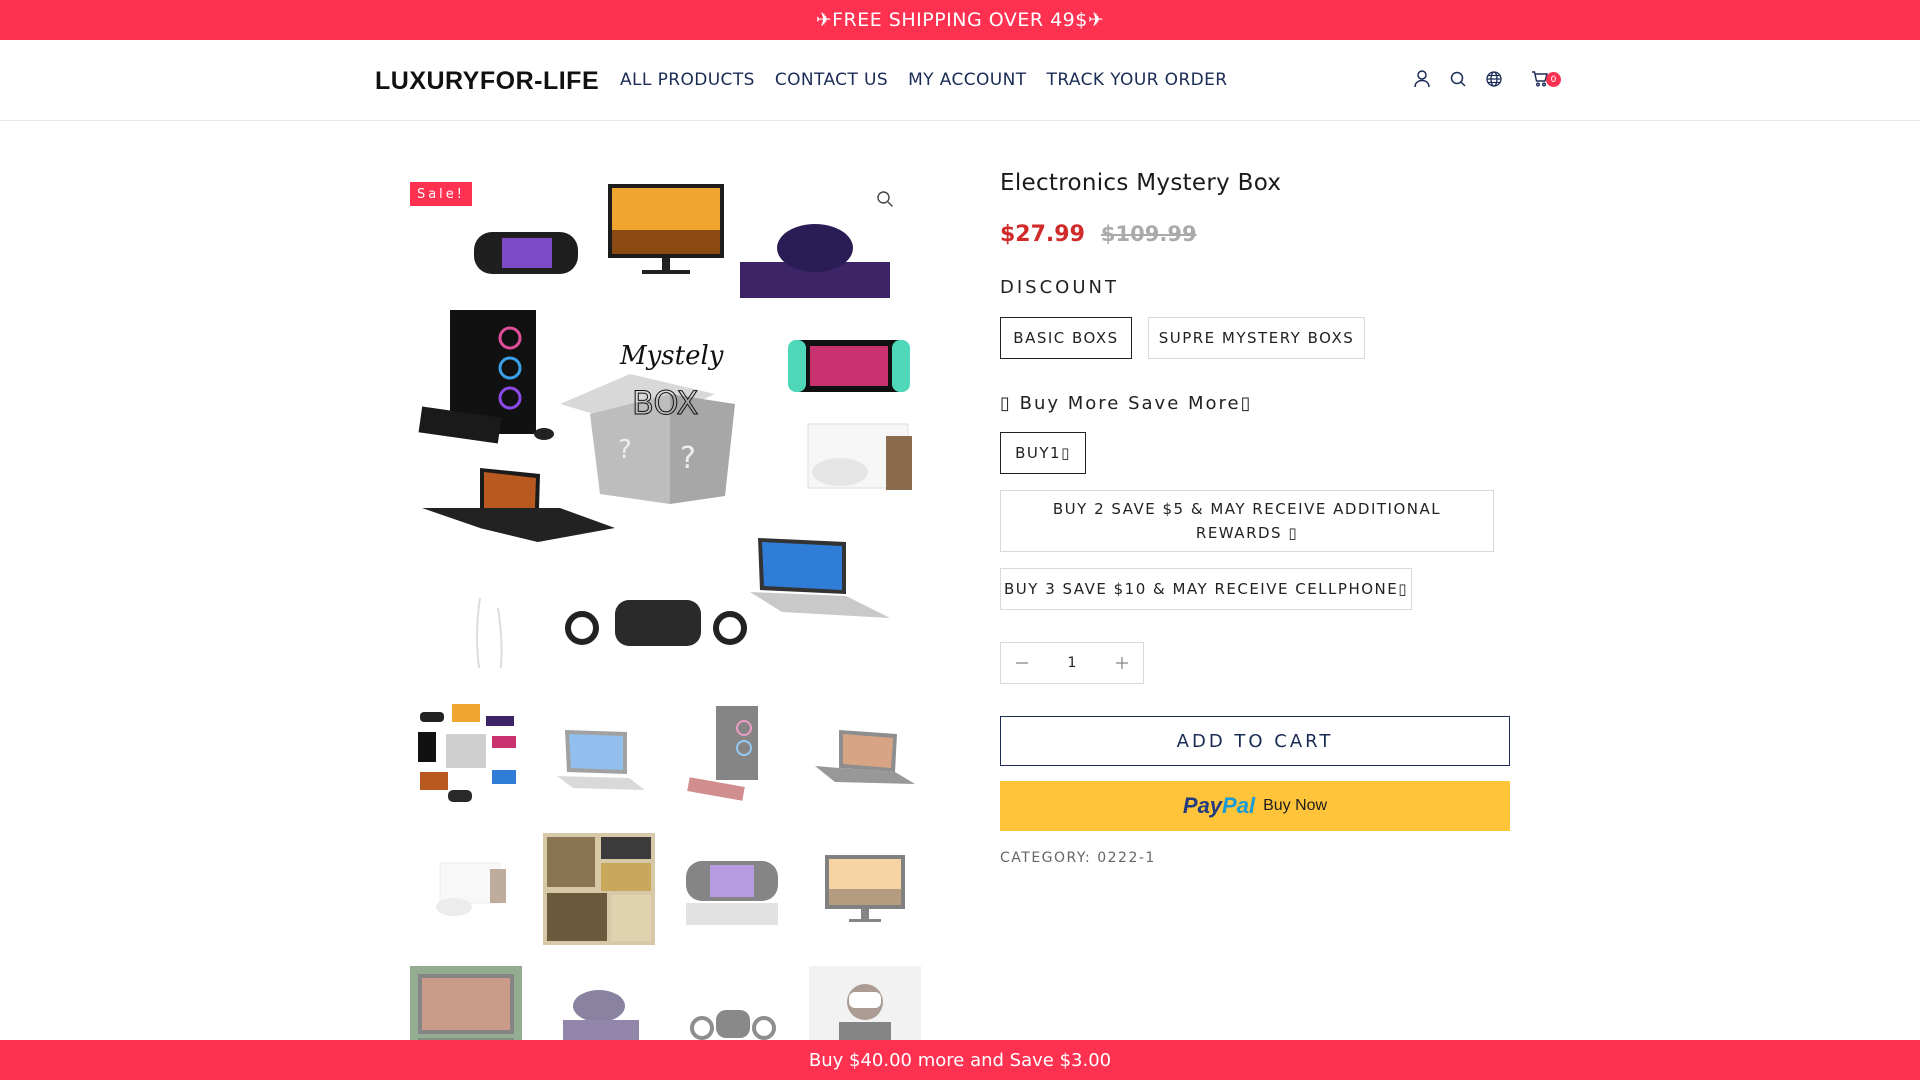  Describe the element at coordinates (1122, 663) in the screenshot. I see `plus-icon` at that location.